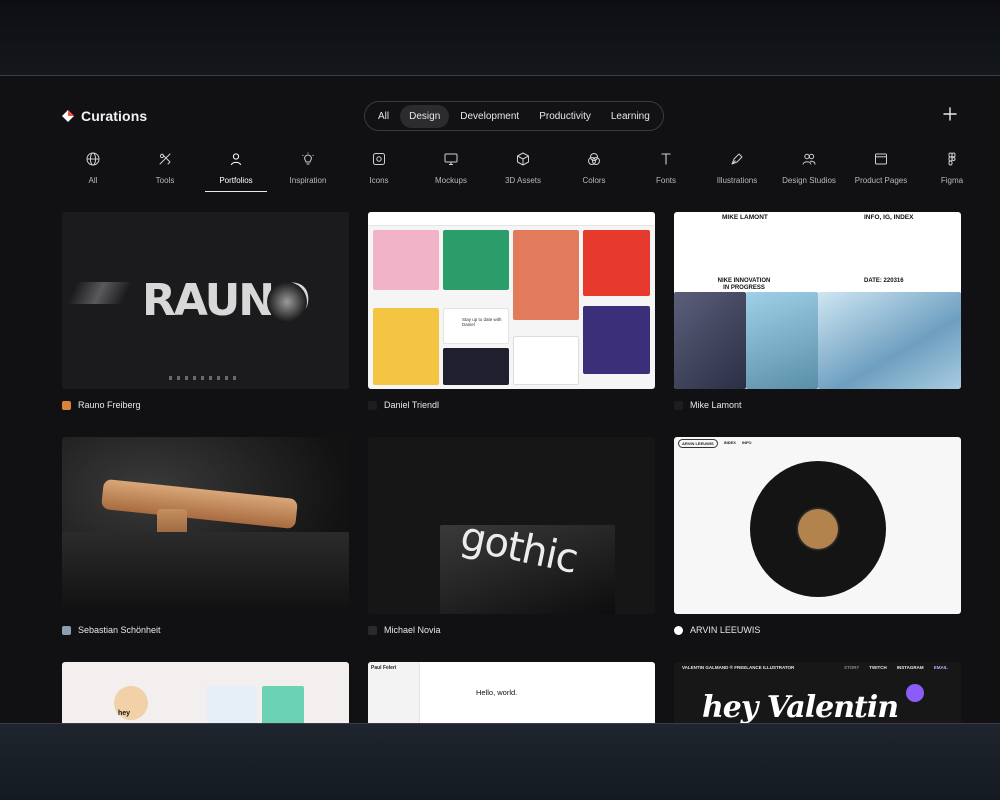  I want to click on tab-learning: Learning, so click(630, 116).